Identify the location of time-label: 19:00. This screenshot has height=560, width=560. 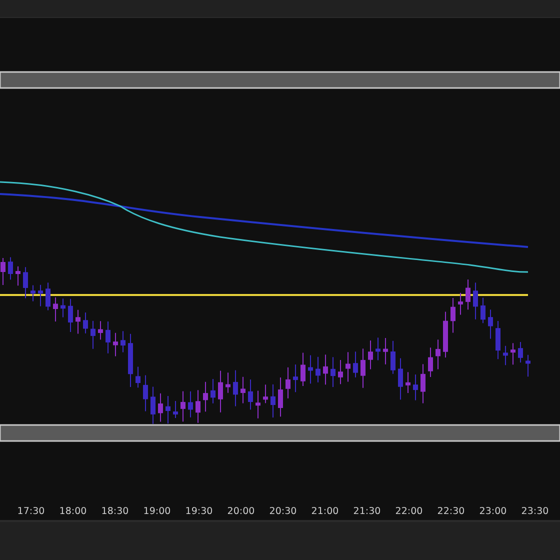
(157, 512).